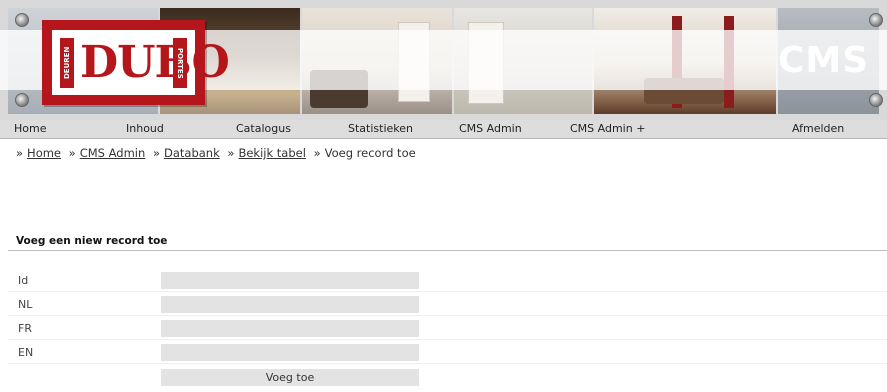 The width and height of the screenshot is (887, 392). What do you see at coordinates (67, 63) in the screenshot?
I see `logo-left-text: DEUREN` at bounding box center [67, 63].